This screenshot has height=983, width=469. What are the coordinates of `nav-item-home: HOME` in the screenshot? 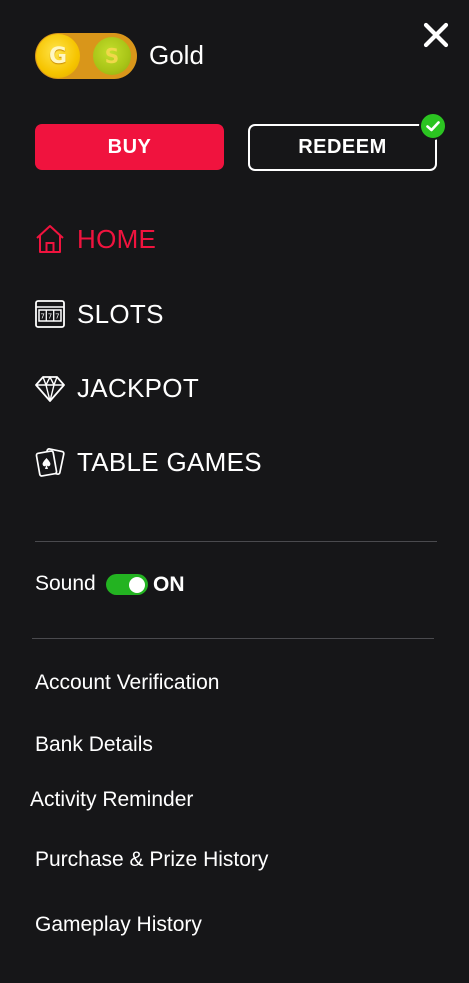 It's located at (94, 239).